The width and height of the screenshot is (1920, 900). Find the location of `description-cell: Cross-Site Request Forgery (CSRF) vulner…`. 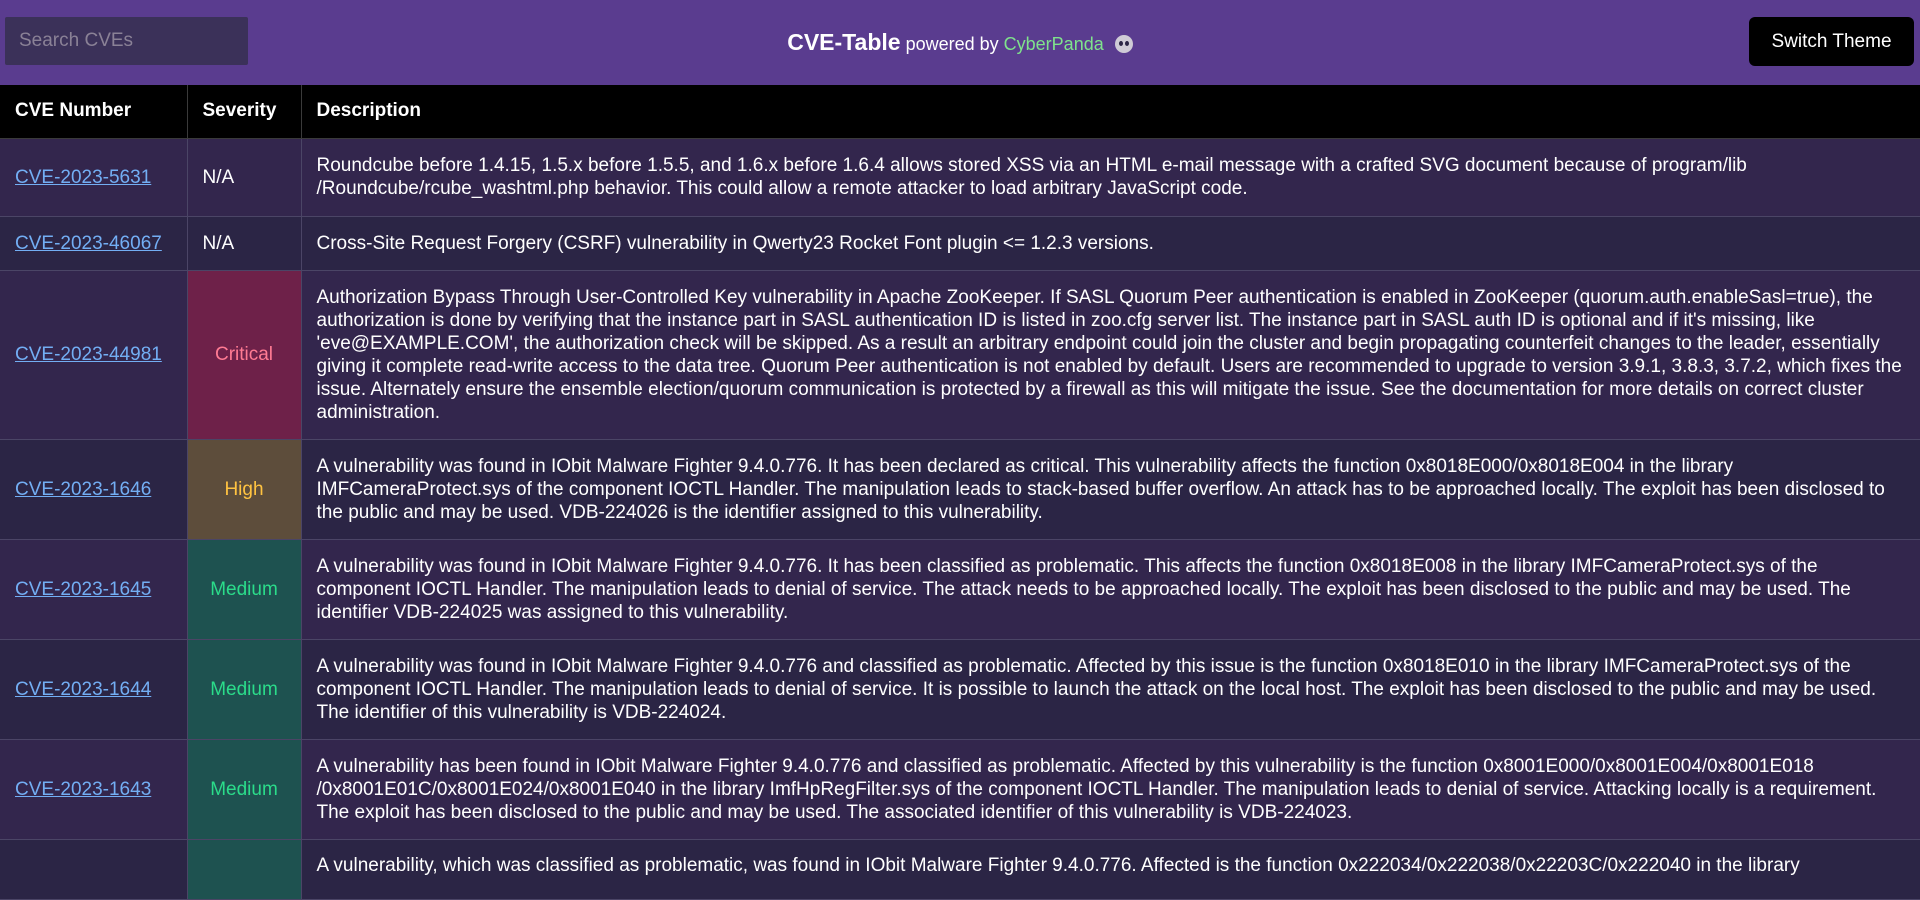

description-cell: Cross-Site Request Forgery (CSRF) vulner… is located at coordinates (1110, 243).